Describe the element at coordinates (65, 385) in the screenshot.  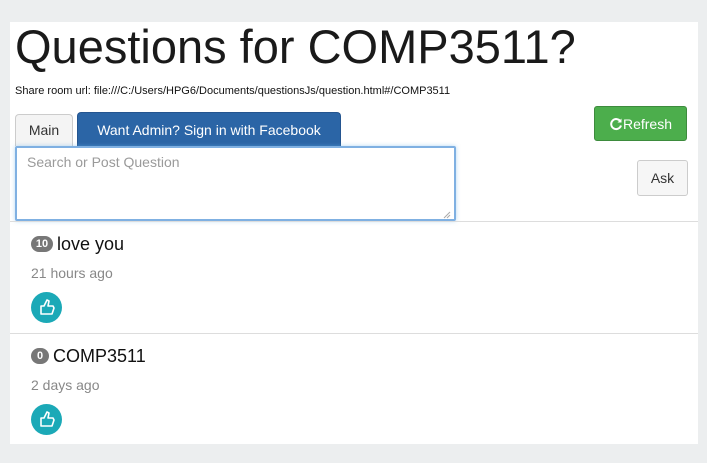
I see `question-timestamp: 2 days ago` at that location.